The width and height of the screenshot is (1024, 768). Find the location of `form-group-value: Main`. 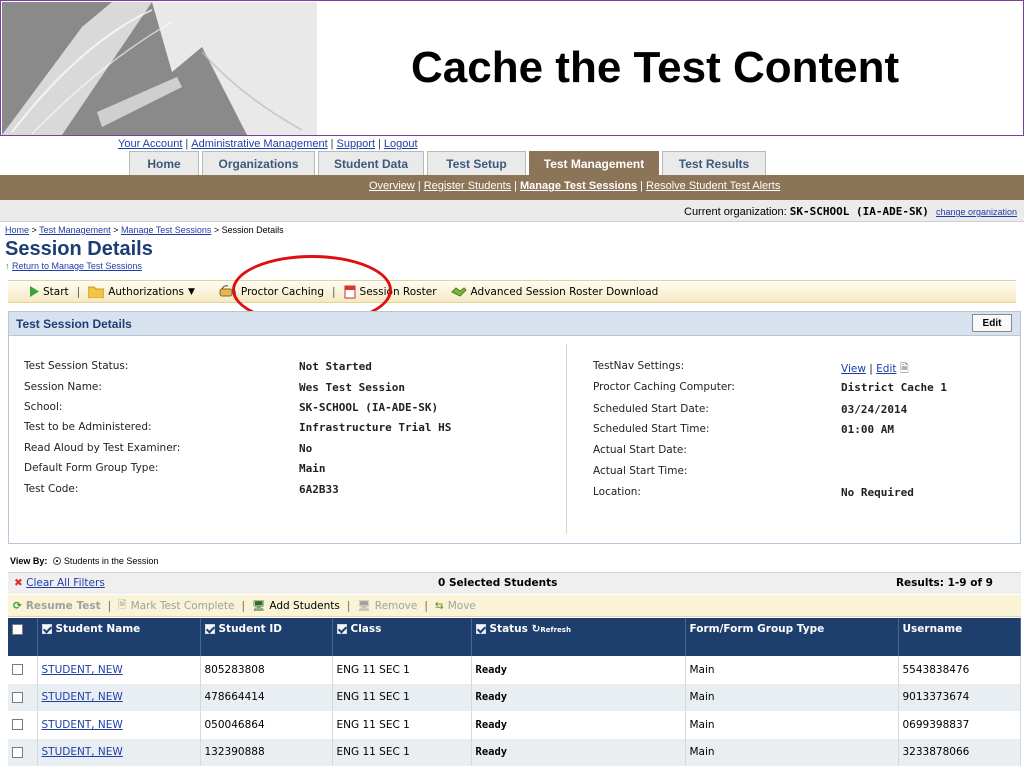

form-group-value: Main is located at coordinates (312, 468).